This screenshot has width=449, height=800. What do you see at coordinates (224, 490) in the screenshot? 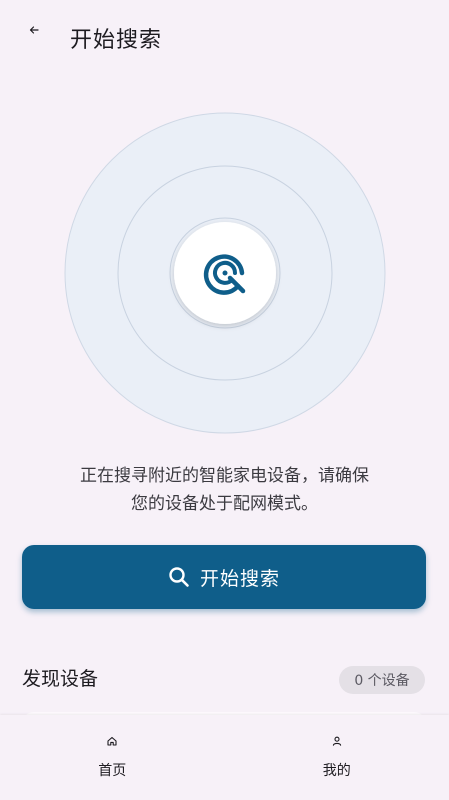
I see `scan-hint-text: 正在搜寻附近的智能家电设备，请确保 您的设备处于配网模式。` at bounding box center [224, 490].